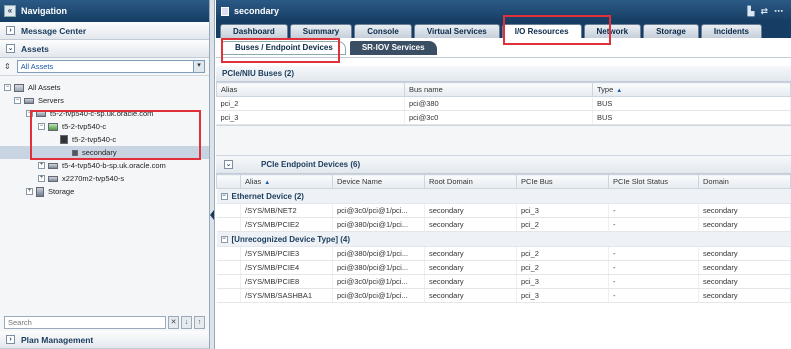 The image size is (791, 349). I want to click on column-header-type: Type ▲, so click(691, 89).